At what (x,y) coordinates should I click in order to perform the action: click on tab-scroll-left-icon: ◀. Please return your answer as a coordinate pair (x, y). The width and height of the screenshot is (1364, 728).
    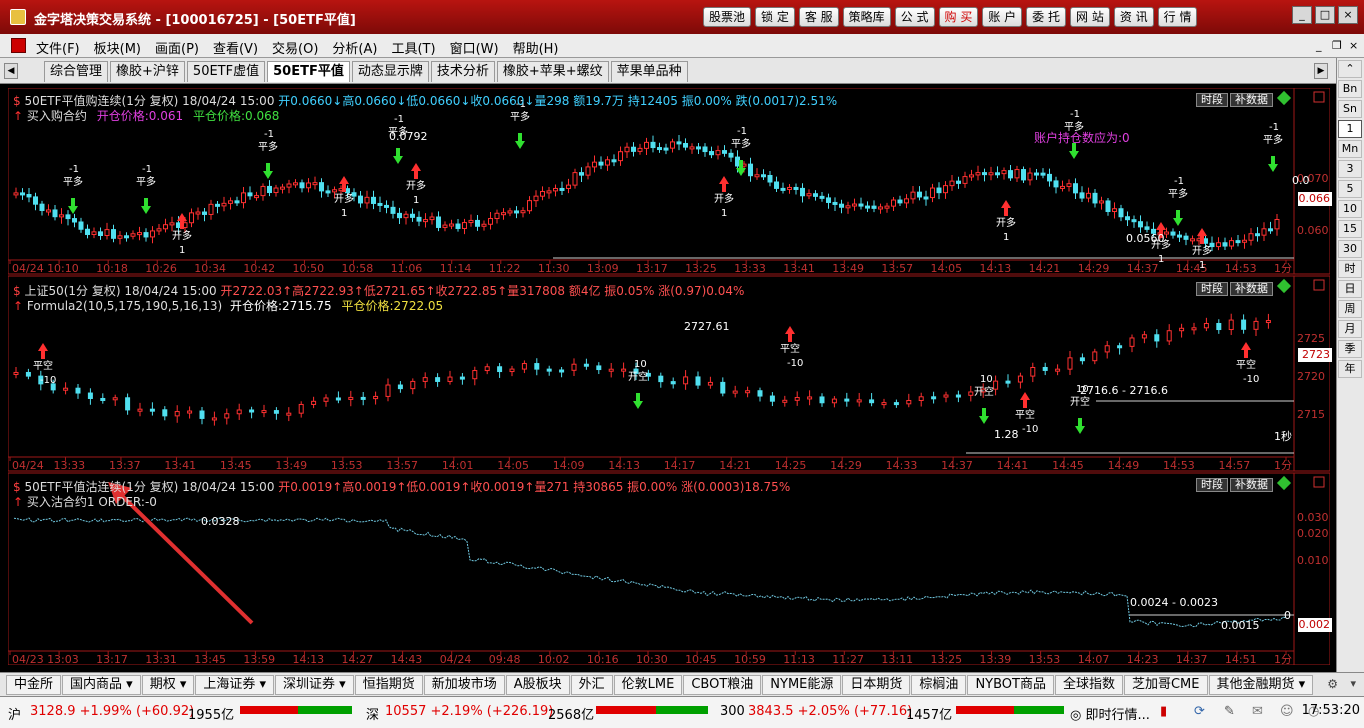
    Looking at the image, I should click on (11, 71).